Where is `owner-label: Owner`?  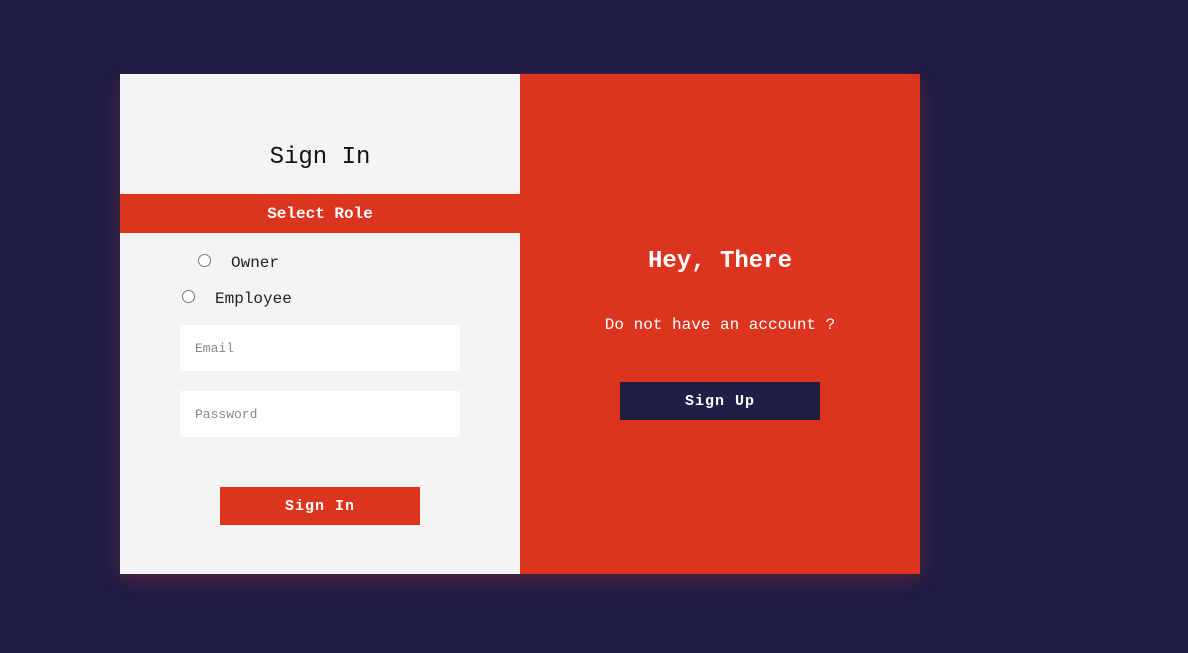
owner-label: Owner is located at coordinates (255, 263).